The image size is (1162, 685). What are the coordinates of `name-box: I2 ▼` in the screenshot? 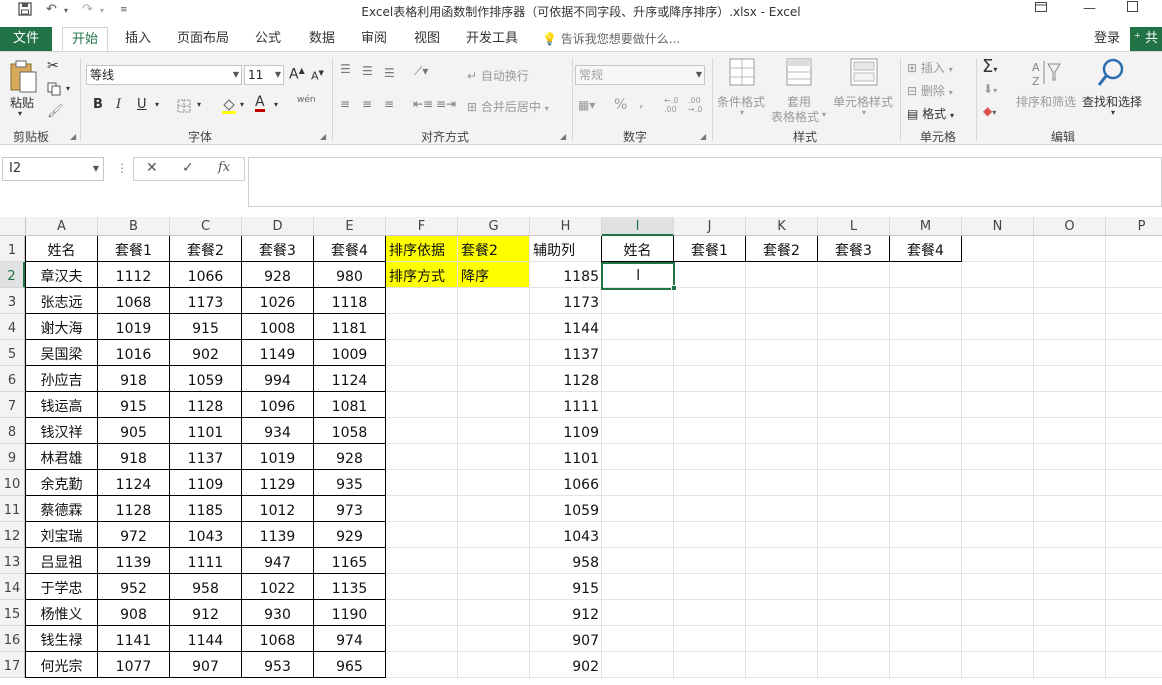 It's located at (53, 169).